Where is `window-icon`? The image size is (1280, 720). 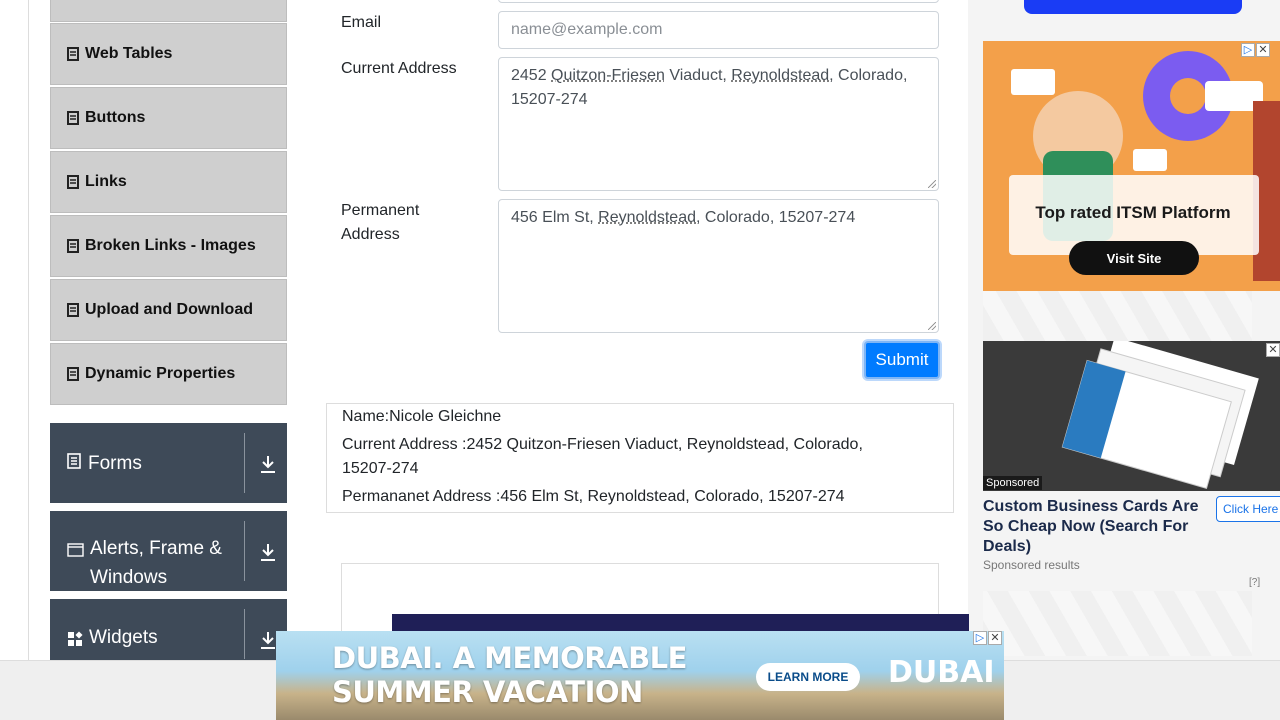
window-icon is located at coordinates (75, 552).